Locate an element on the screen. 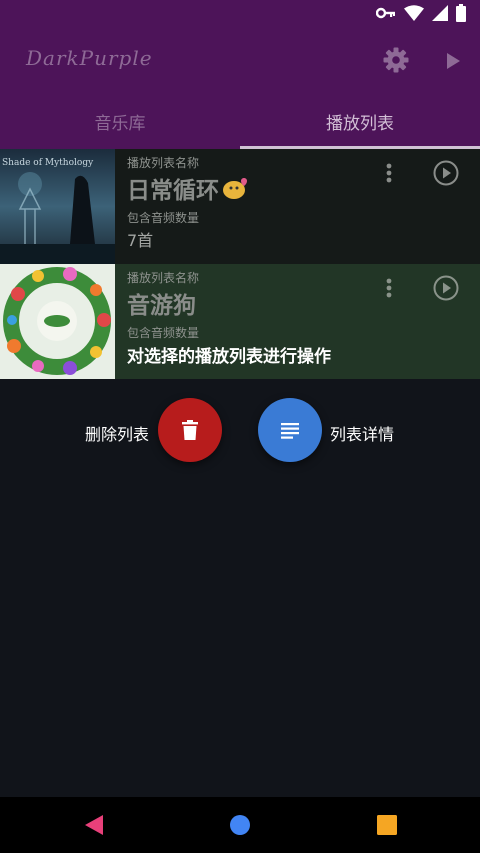 Image resolution: width=480 pixels, height=853 pixels. playlist-cover is located at coordinates (57, 321).